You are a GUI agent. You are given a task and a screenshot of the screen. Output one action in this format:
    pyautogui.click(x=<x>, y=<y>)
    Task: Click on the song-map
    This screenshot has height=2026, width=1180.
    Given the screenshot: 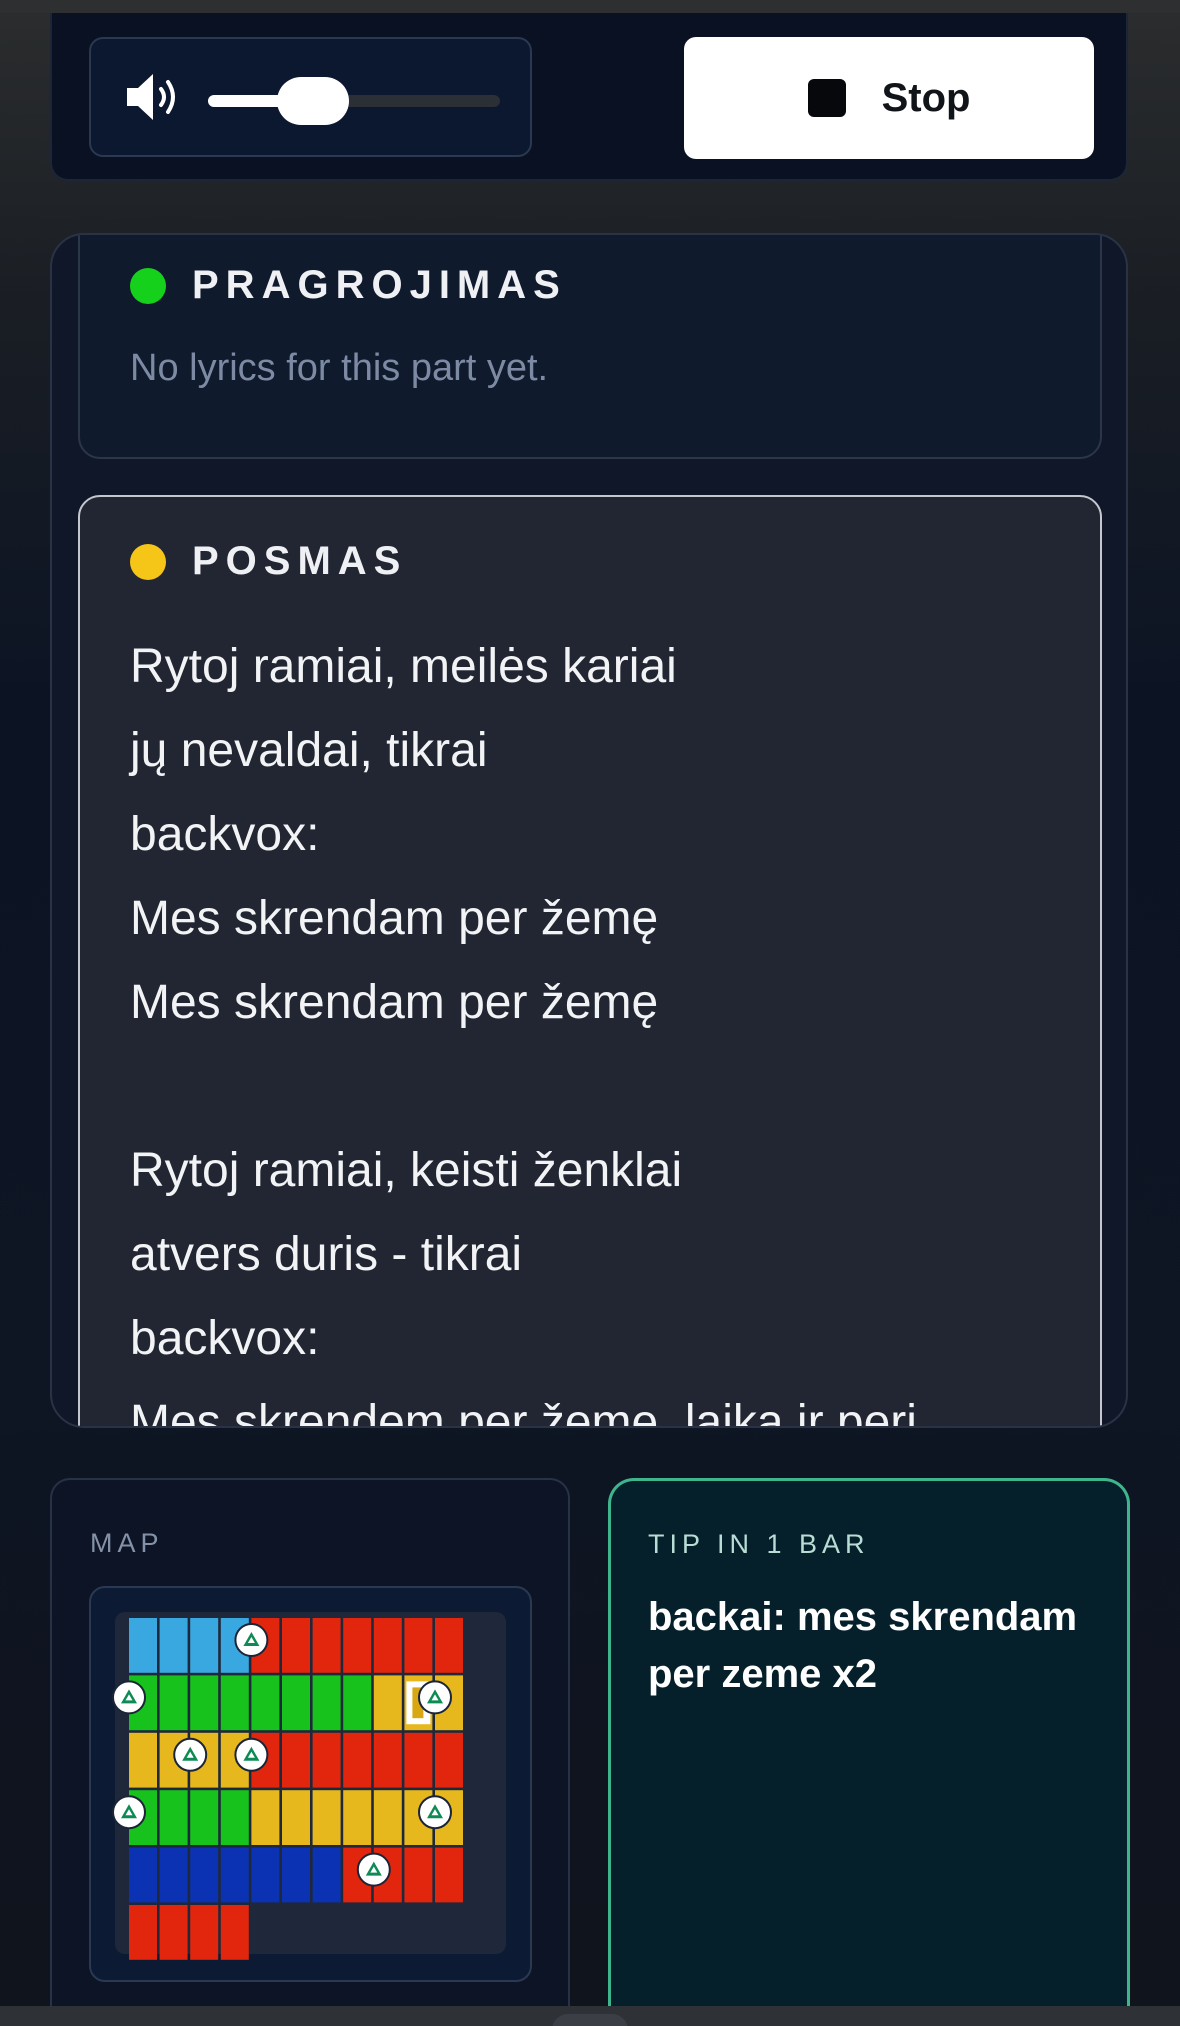 What is the action you would take?
    pyautogui.click(x=310, y=1784)
    